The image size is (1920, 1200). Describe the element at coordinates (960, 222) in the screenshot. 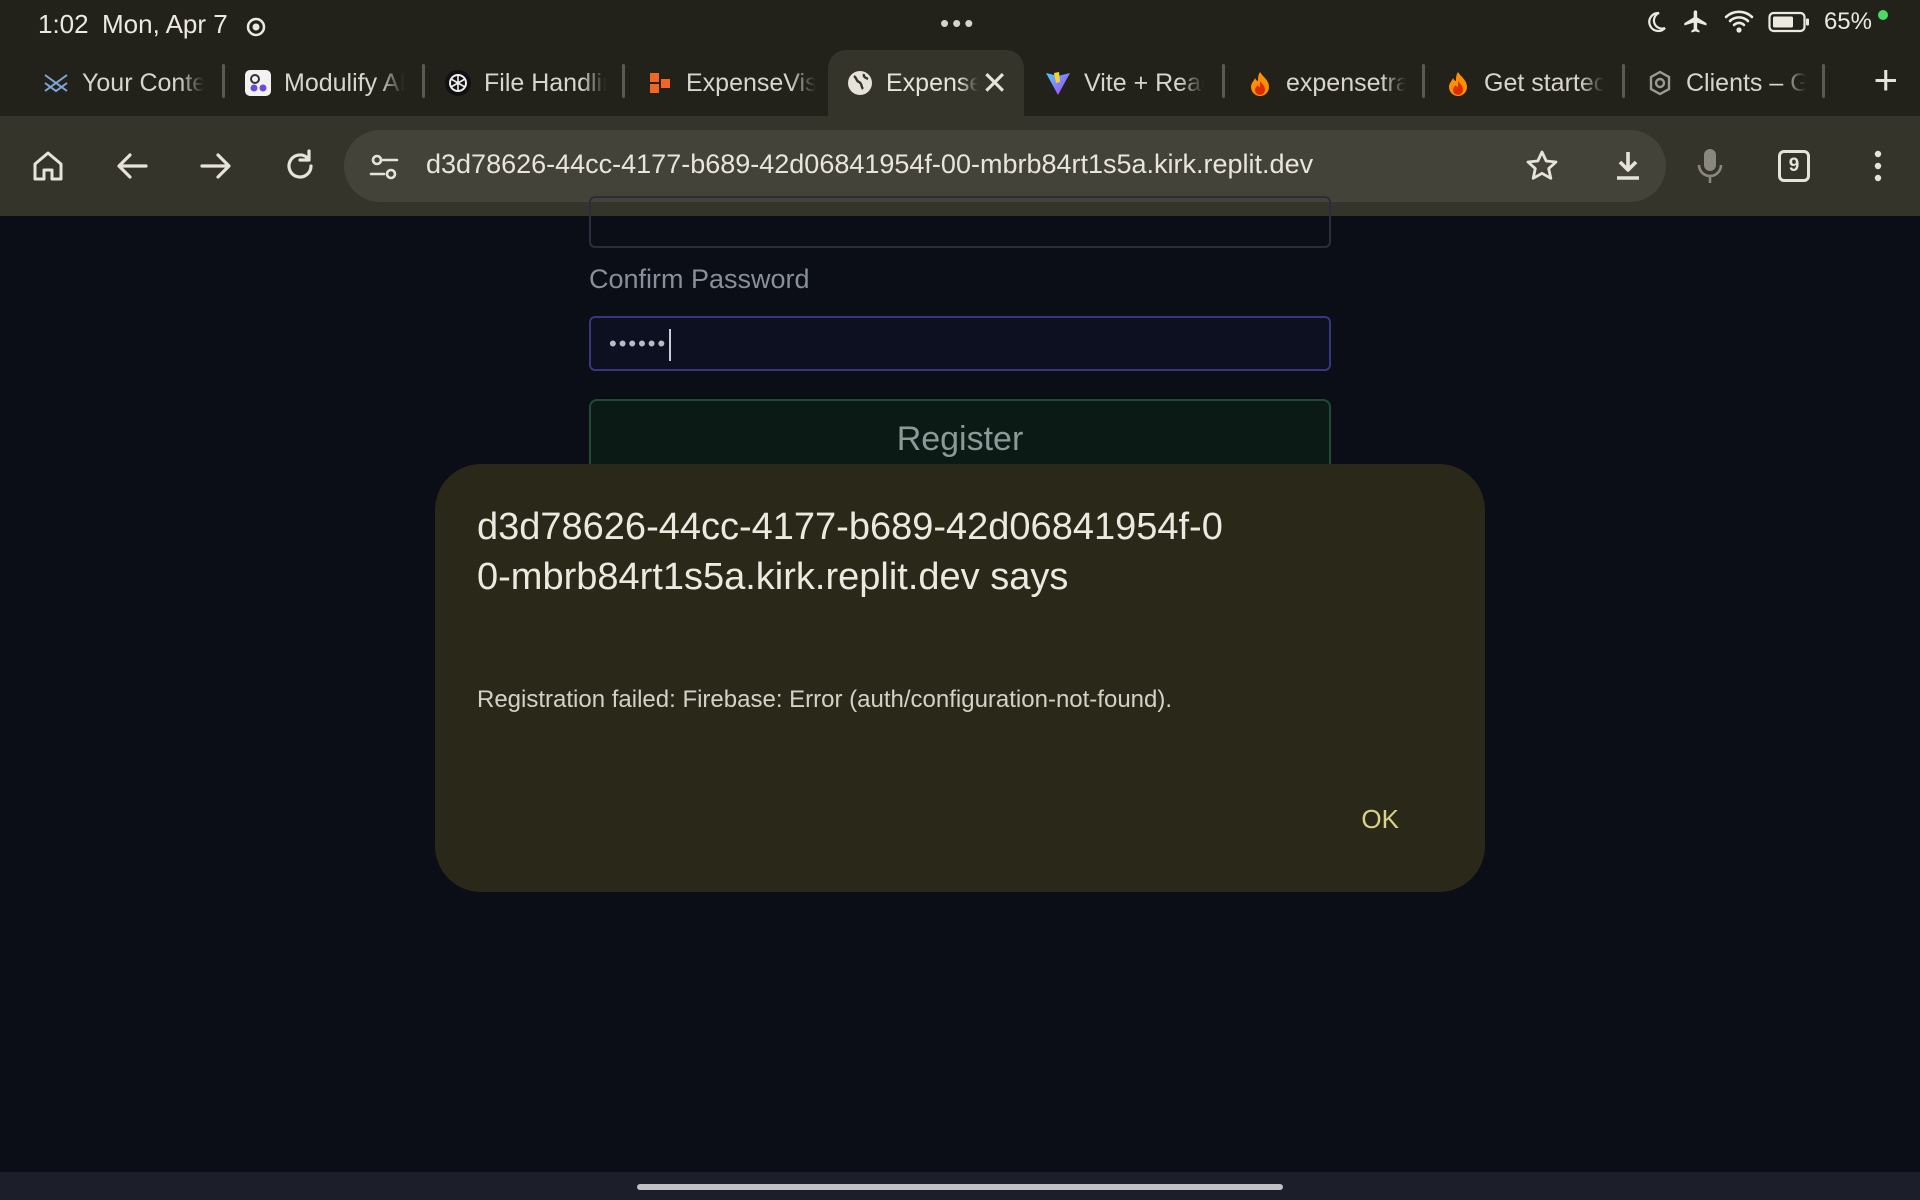

I see `password-field` at that location.